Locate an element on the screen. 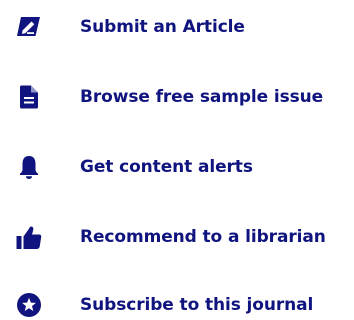 This screenshot has height=320, width=354. bell-icon is located at coordinates (29, 167).